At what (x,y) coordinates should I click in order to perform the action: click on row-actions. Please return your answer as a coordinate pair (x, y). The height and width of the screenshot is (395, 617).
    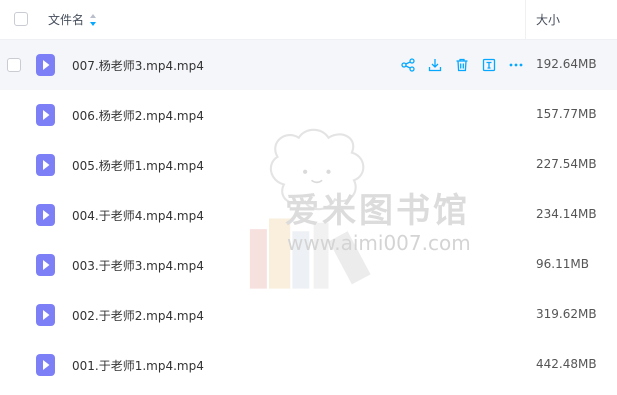
    Looking at the image, I should click on (462, 65).